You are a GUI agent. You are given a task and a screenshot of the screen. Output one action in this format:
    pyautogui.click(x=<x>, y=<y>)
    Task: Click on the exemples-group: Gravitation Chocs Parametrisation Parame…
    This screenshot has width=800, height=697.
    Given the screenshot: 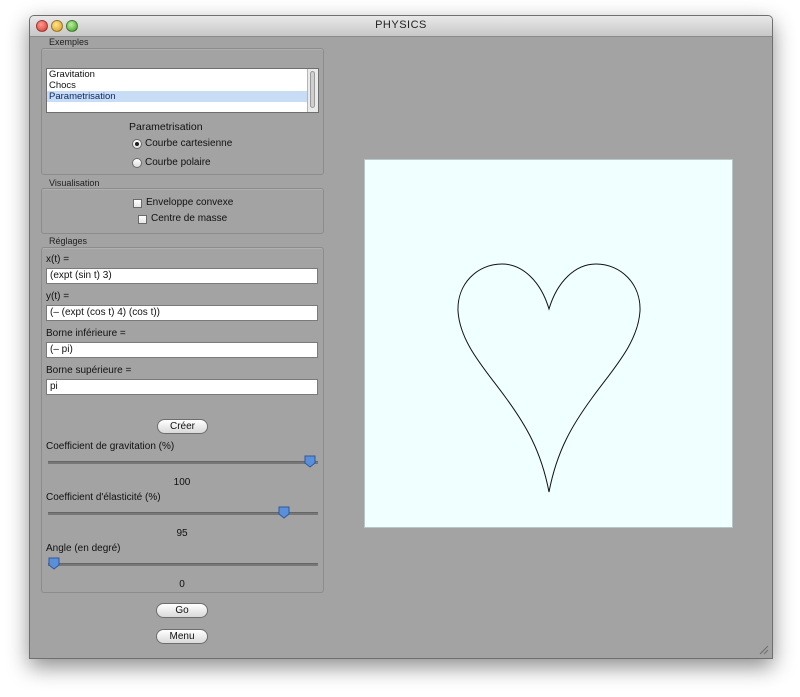 What is the action you would take?
    pyautogui.click(x=182, y=111)
    